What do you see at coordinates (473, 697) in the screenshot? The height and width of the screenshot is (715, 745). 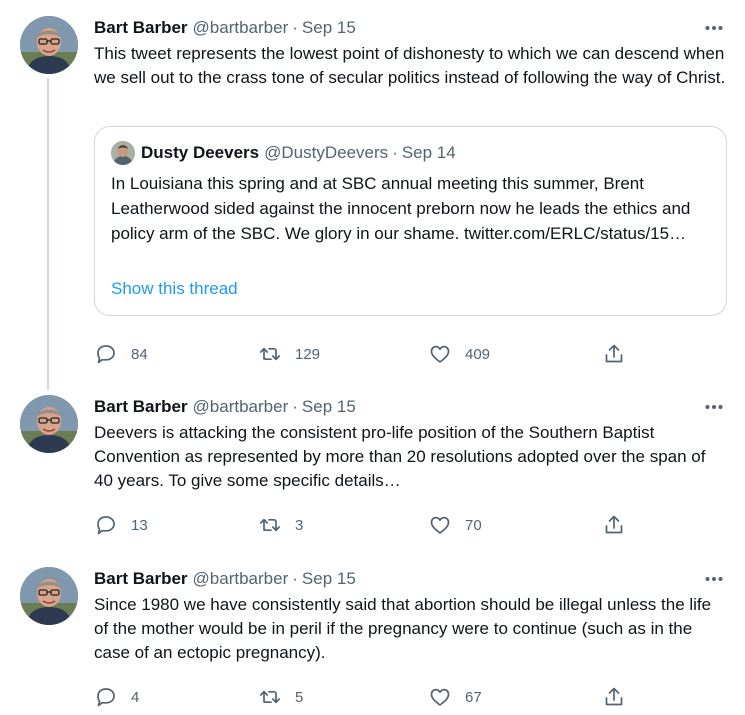 I see `like-count: 67` at bounding box center [473, 697].